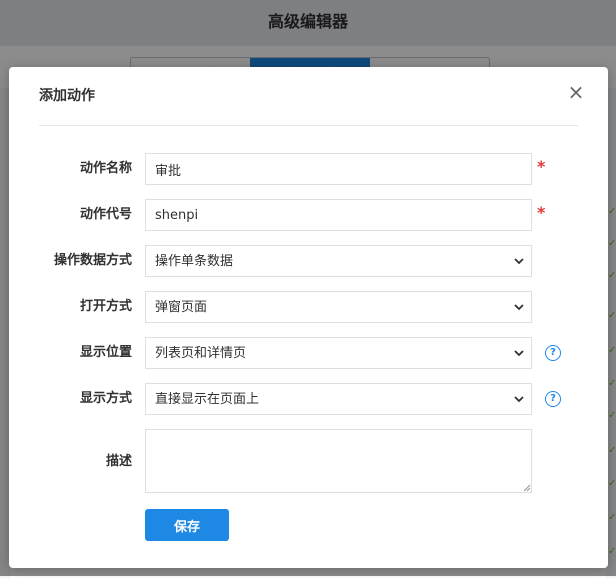 This screenshot has height=578, width=616. Describe the element at coordinates (338, 215) in the screenshot. I see `action-code-input` at that location.